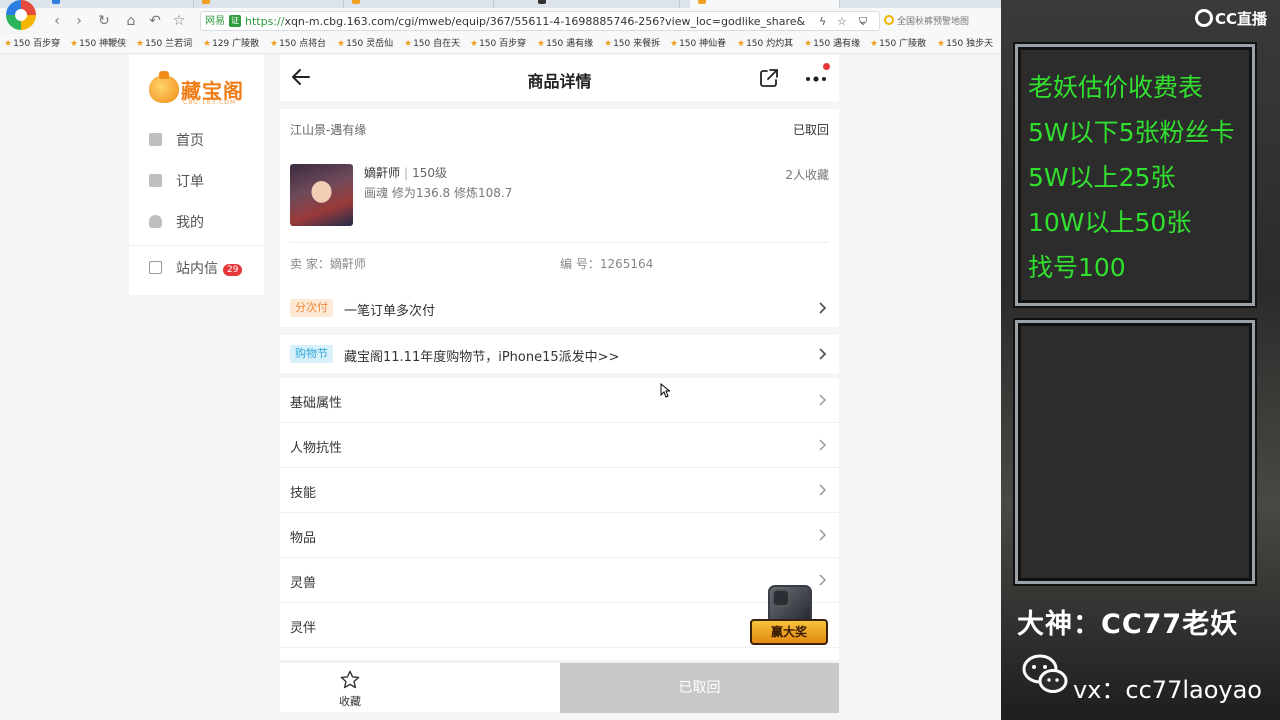 The image size is (1280, 720). What do you see at coordinates (1128, 624) in the screenshot?
I see `streamer-name: 大神：CC77老妖` at bounding box center [1128, 624].